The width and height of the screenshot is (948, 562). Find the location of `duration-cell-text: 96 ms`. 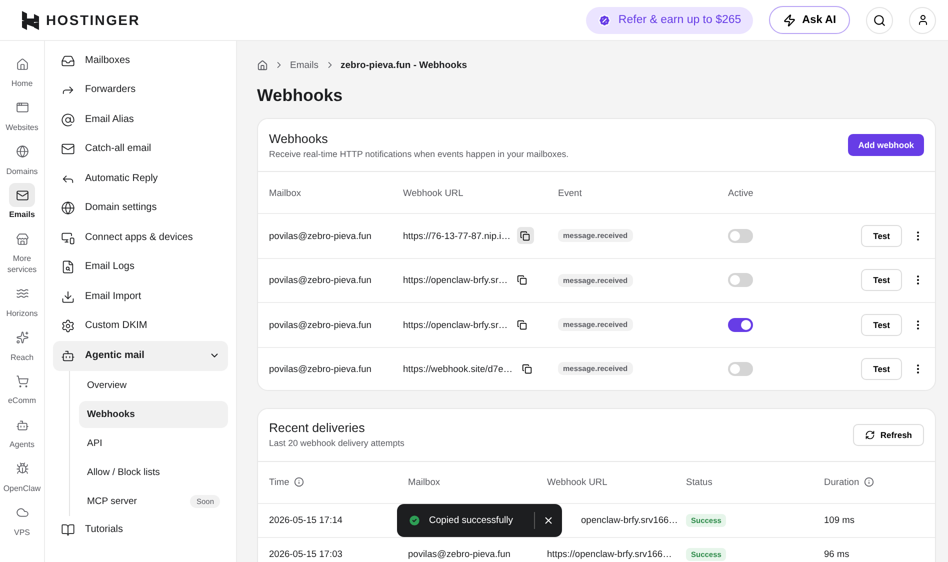

duration-cell-text: 96 ms is located at coordinates (837, 554).